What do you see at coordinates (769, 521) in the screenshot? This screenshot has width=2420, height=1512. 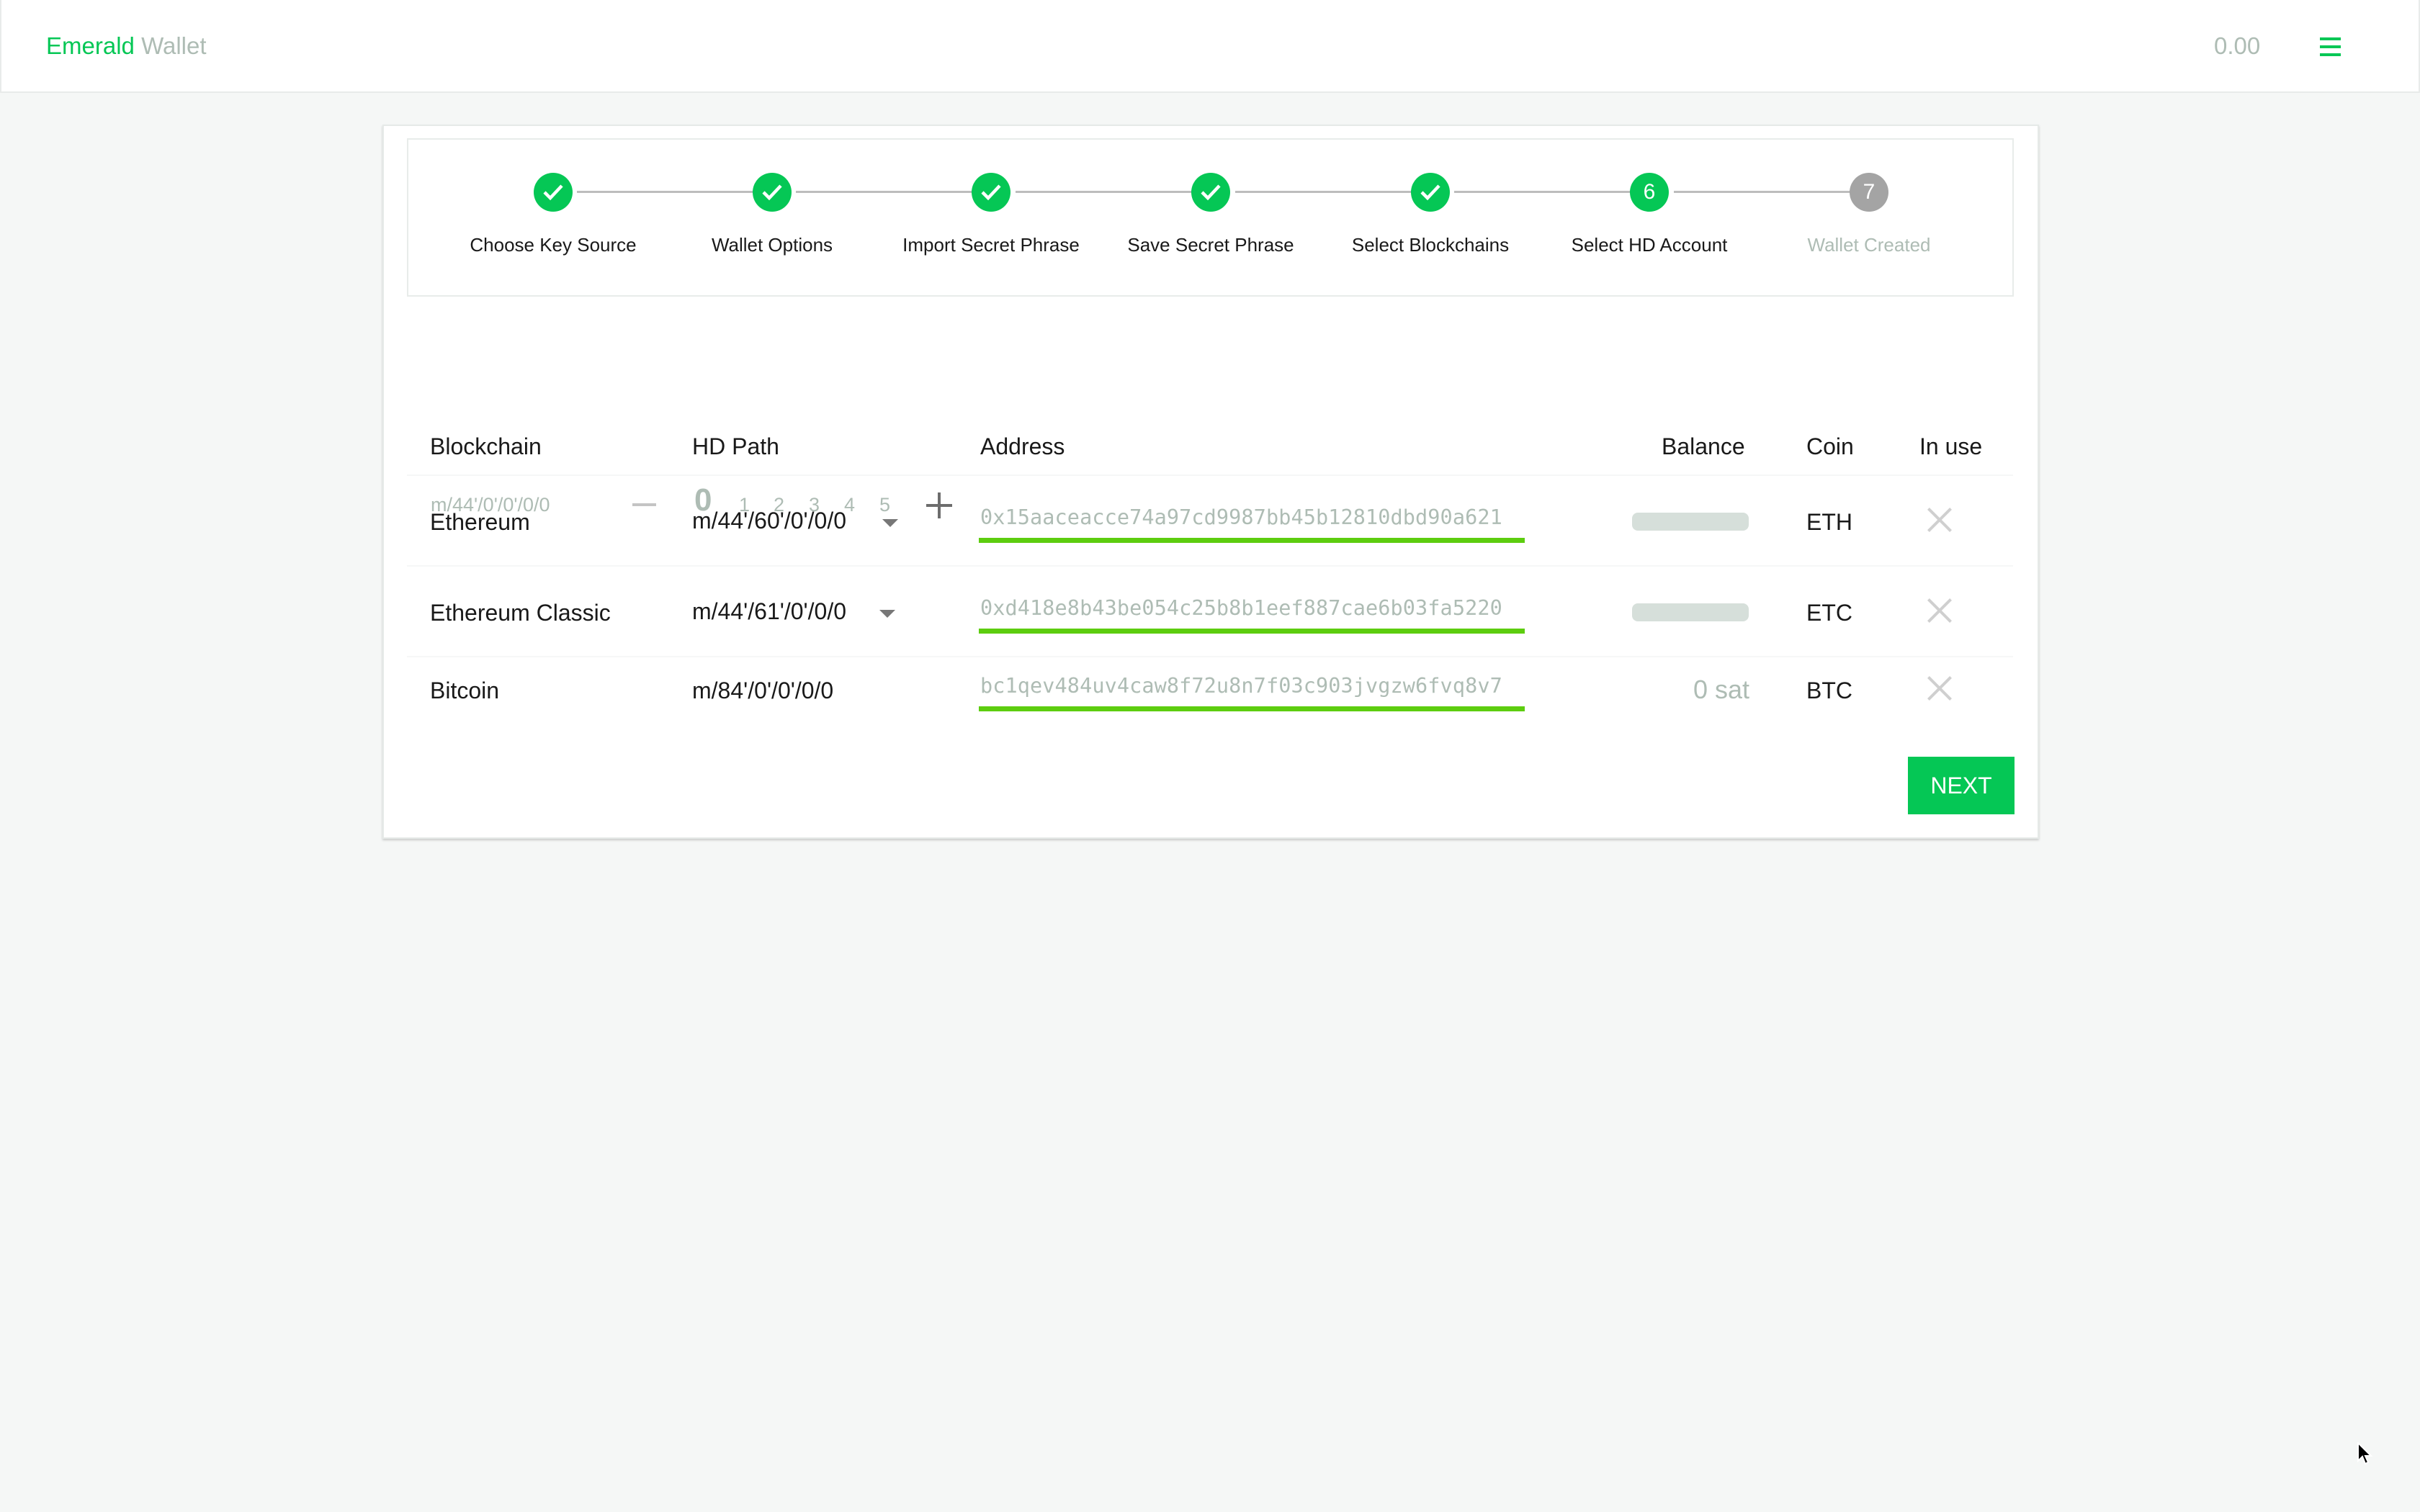 I see `hd-path-value: m/44'/60'/0'/0/0` at bounding box center [769, 521].